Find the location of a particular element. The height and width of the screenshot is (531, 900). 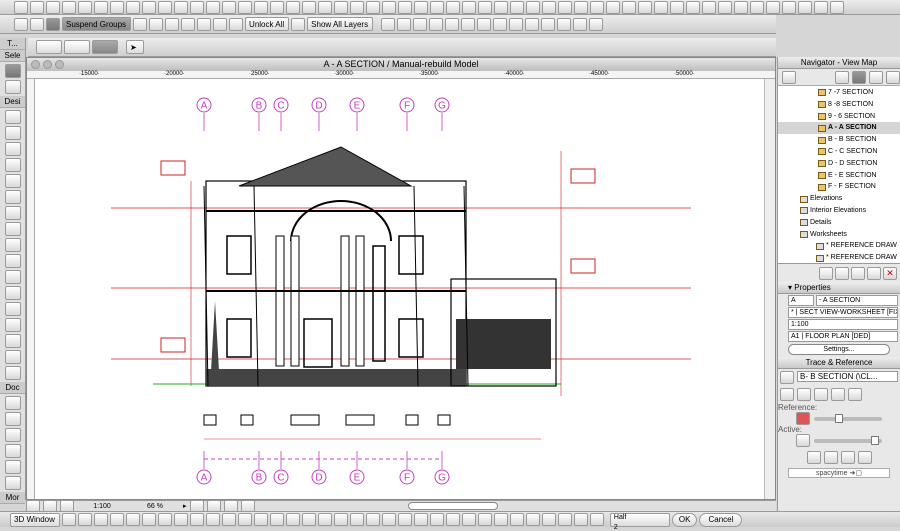

view-tool-13-icon is located at coordinates (580, 24).